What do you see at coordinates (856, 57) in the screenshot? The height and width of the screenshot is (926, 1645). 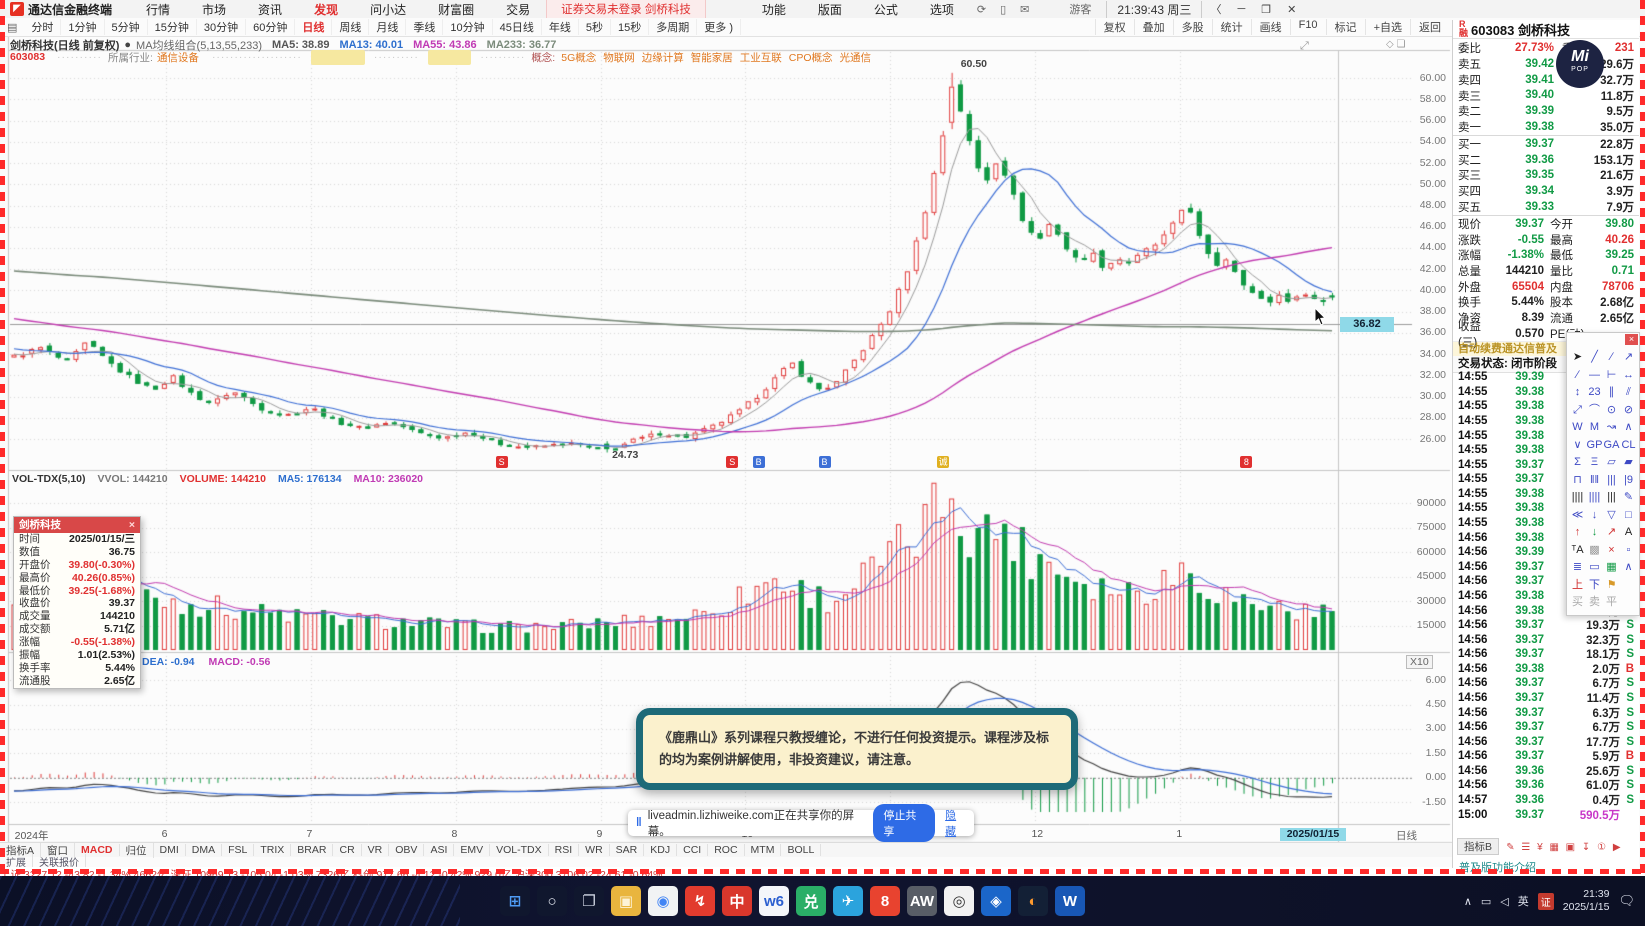 I see `concept-link: 光通信` at bounding box center [856, 57].